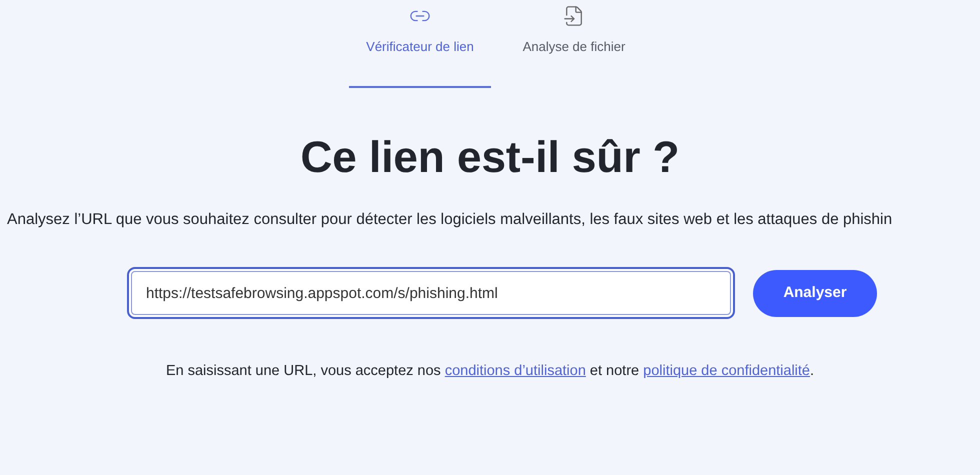 Image resolution: width=980 pixels, height=475 pixels. Describe the element at coordinates (449, 220) in the screenshot. I see `subtitle: Analysez l’URL que vous souhaitez consulter pour détecter les logiciels malveillants, les faux sites web et les attaques de phishin` at that location.